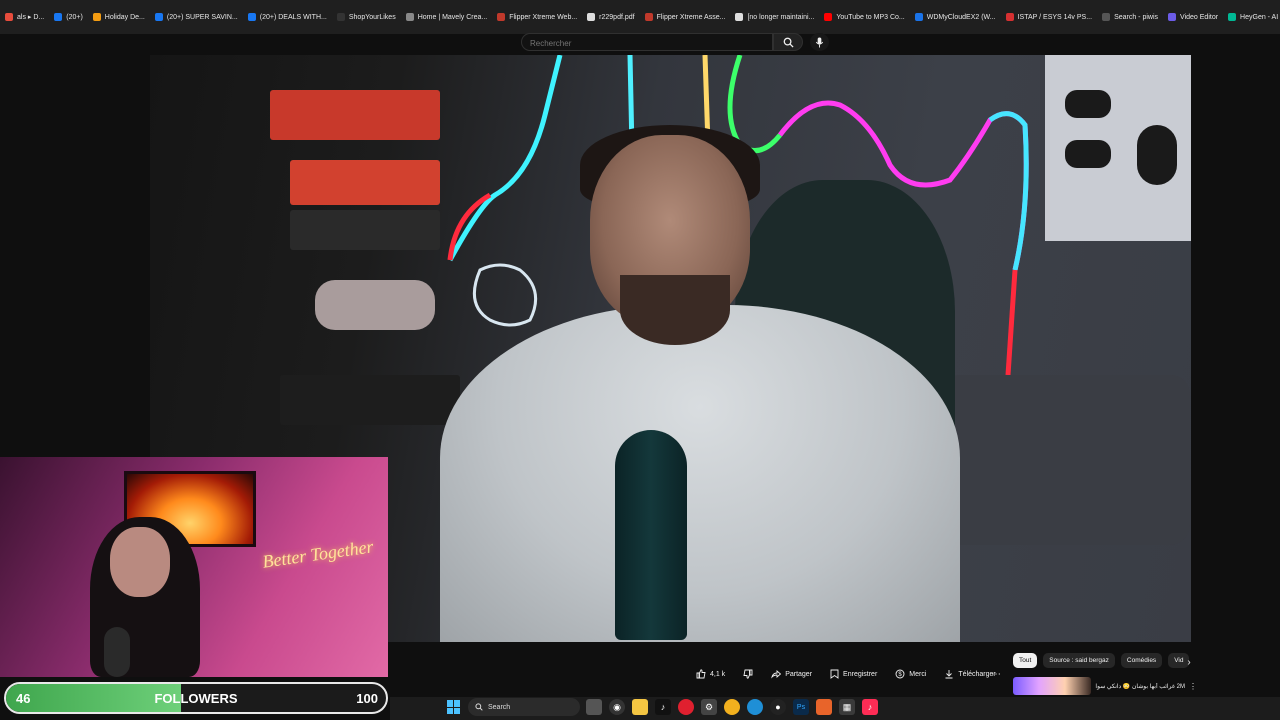 This screenshot has height=720, width=1280. What do you see at coordinates (1193, 686) in the screenshot?
I see `kebab-menu-icon: ⋮` at bounding box center [1193, 686].